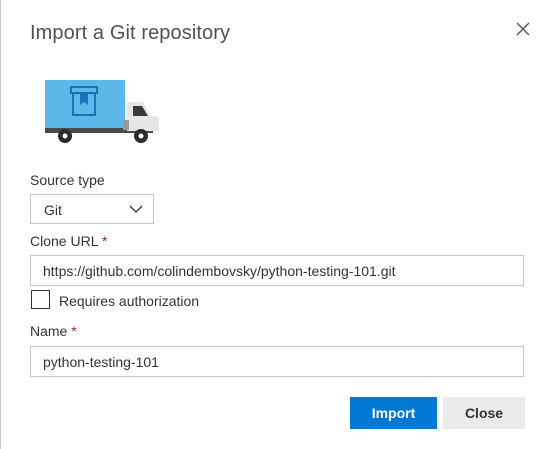 This screenshot has height=449, width=550. Describe the element at coordinates (53, 210) in the screenshot. I see `source-type-value: Git` at that location.